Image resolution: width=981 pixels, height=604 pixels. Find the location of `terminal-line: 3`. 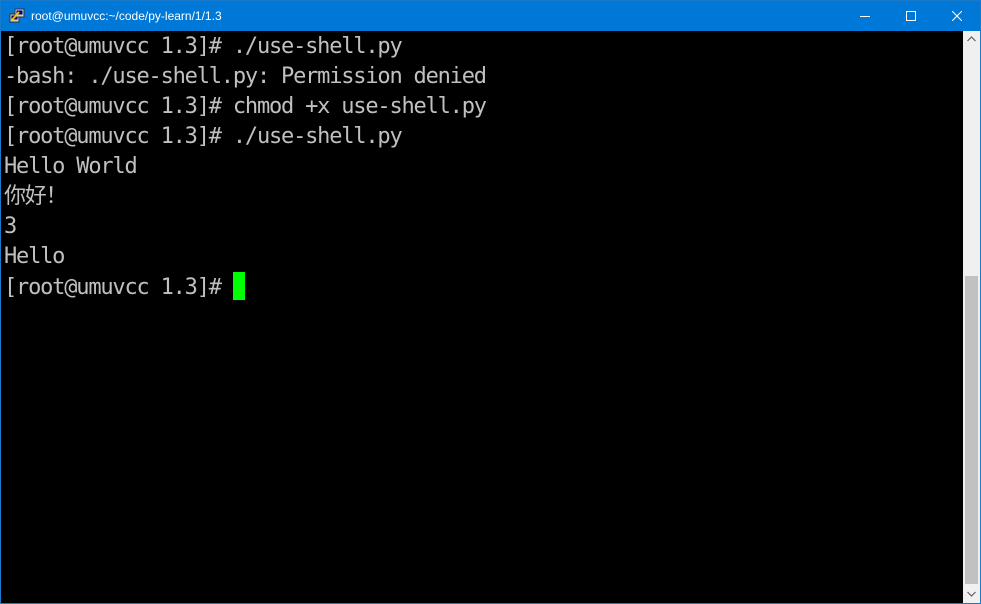

terminal-line: 3 is located at coordinates (10, 226).